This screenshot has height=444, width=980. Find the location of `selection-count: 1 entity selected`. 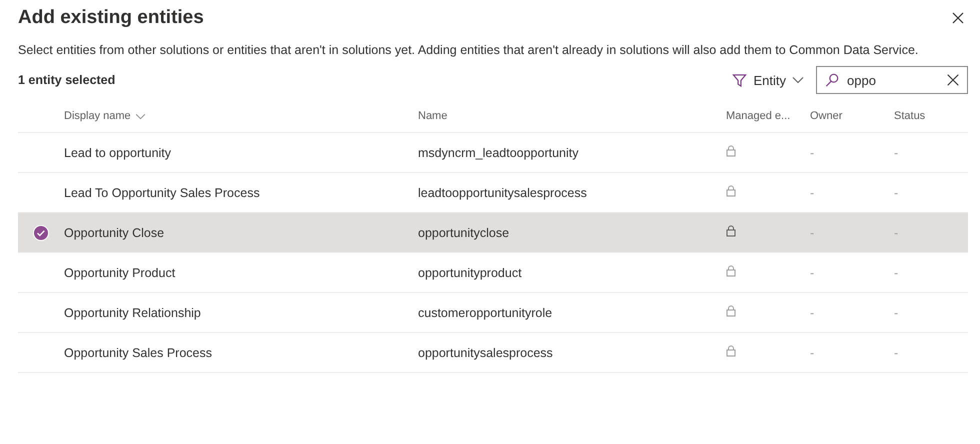

selection-count: 1 entity selected is located at coordinates (67, 80).